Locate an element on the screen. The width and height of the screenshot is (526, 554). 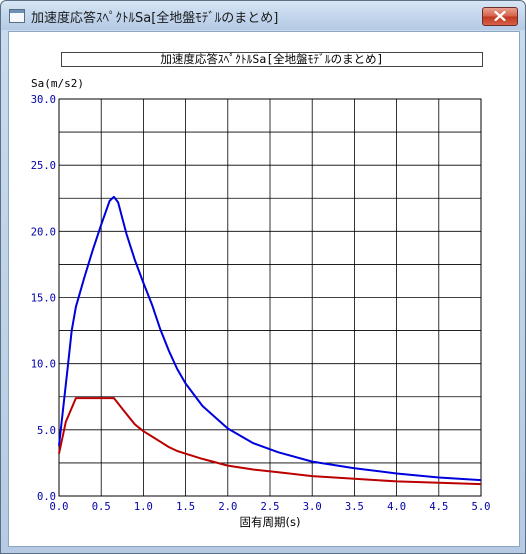
x-tick-label: 3.5 is located at coordinates (354, 507).